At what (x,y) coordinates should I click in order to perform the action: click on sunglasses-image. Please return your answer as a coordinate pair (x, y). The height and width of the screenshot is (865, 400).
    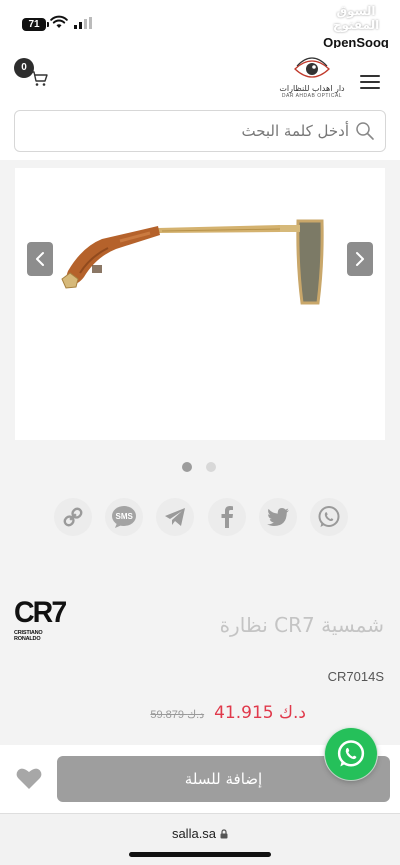
    Looking at the image, I should click on (192, 262).